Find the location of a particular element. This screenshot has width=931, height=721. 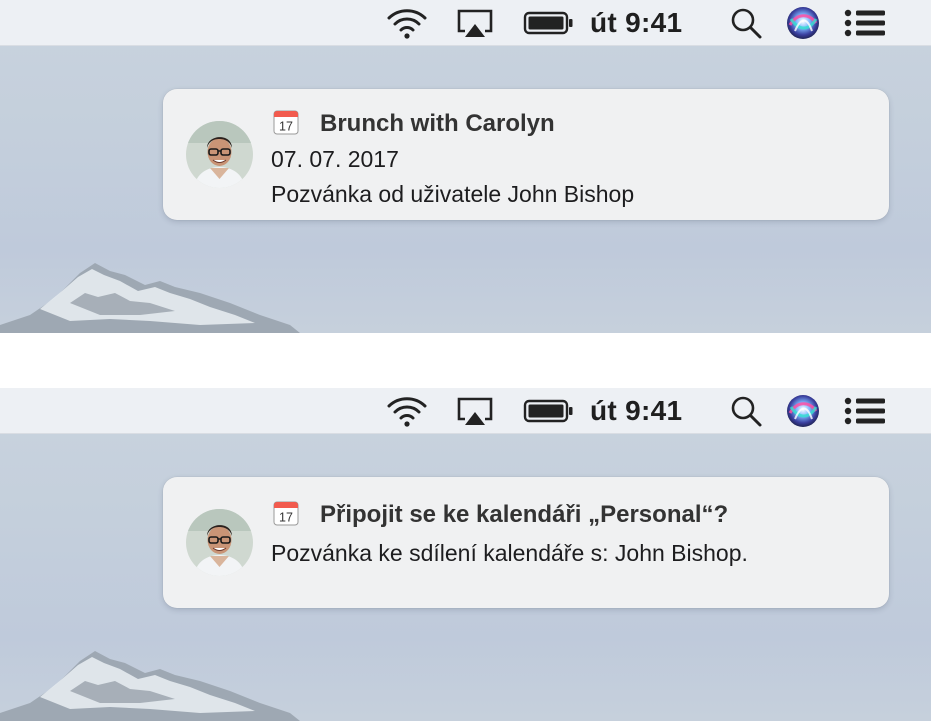

notification-title: Brunch with Carolyn is located at coordinates (437, 123).